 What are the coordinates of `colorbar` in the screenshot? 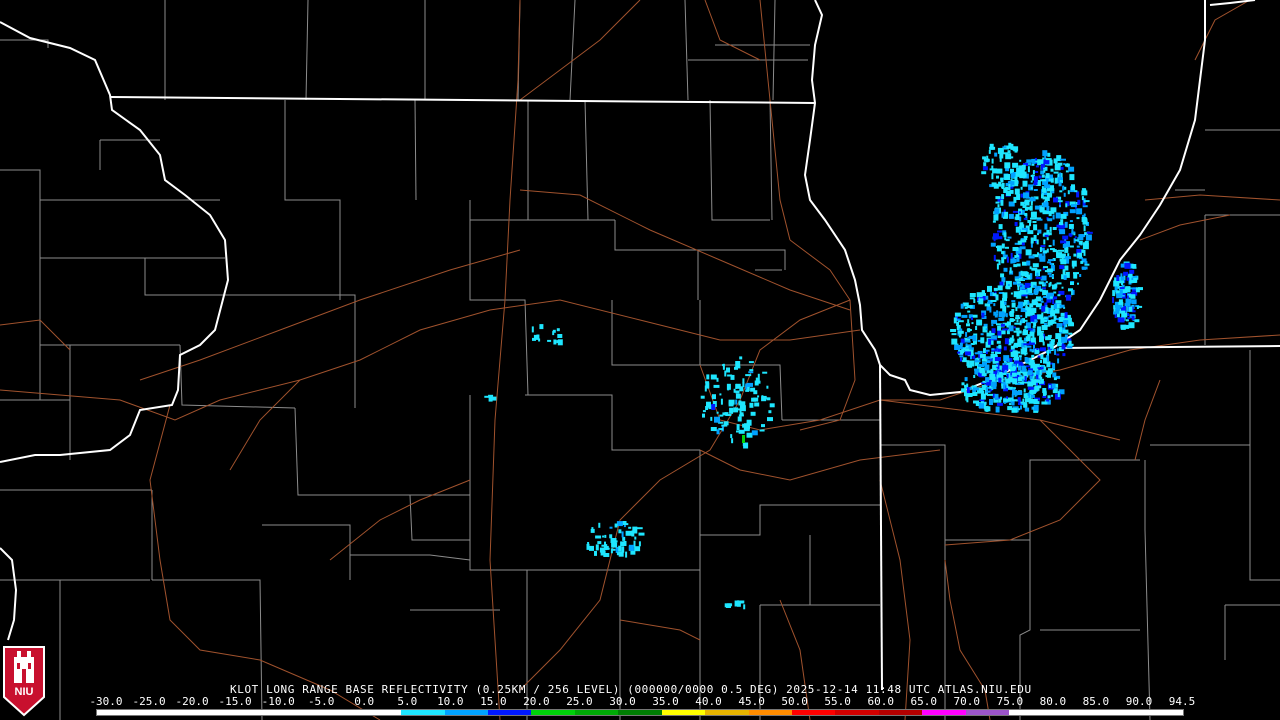 It's located at (640, 712).